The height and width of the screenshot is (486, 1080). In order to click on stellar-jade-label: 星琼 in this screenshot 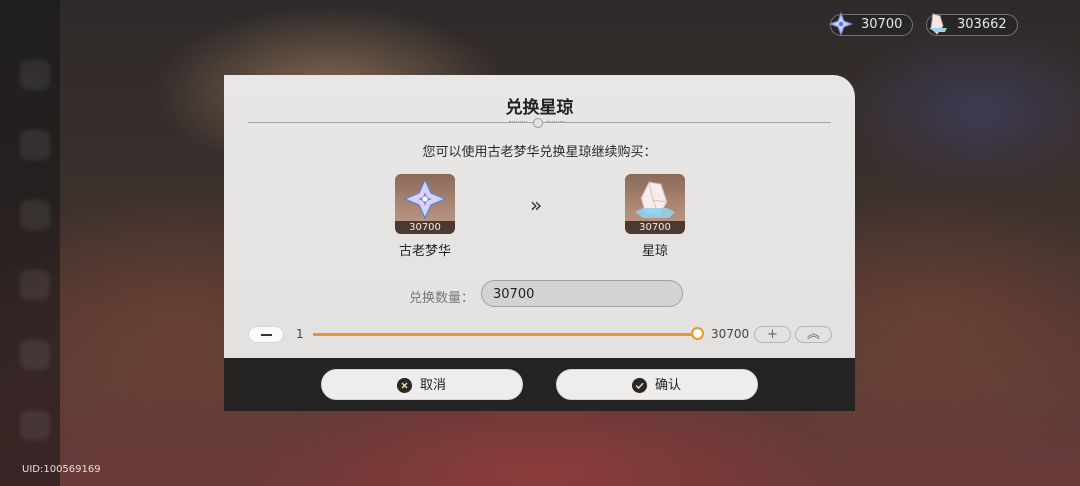, I will do `click(654, 251)`.